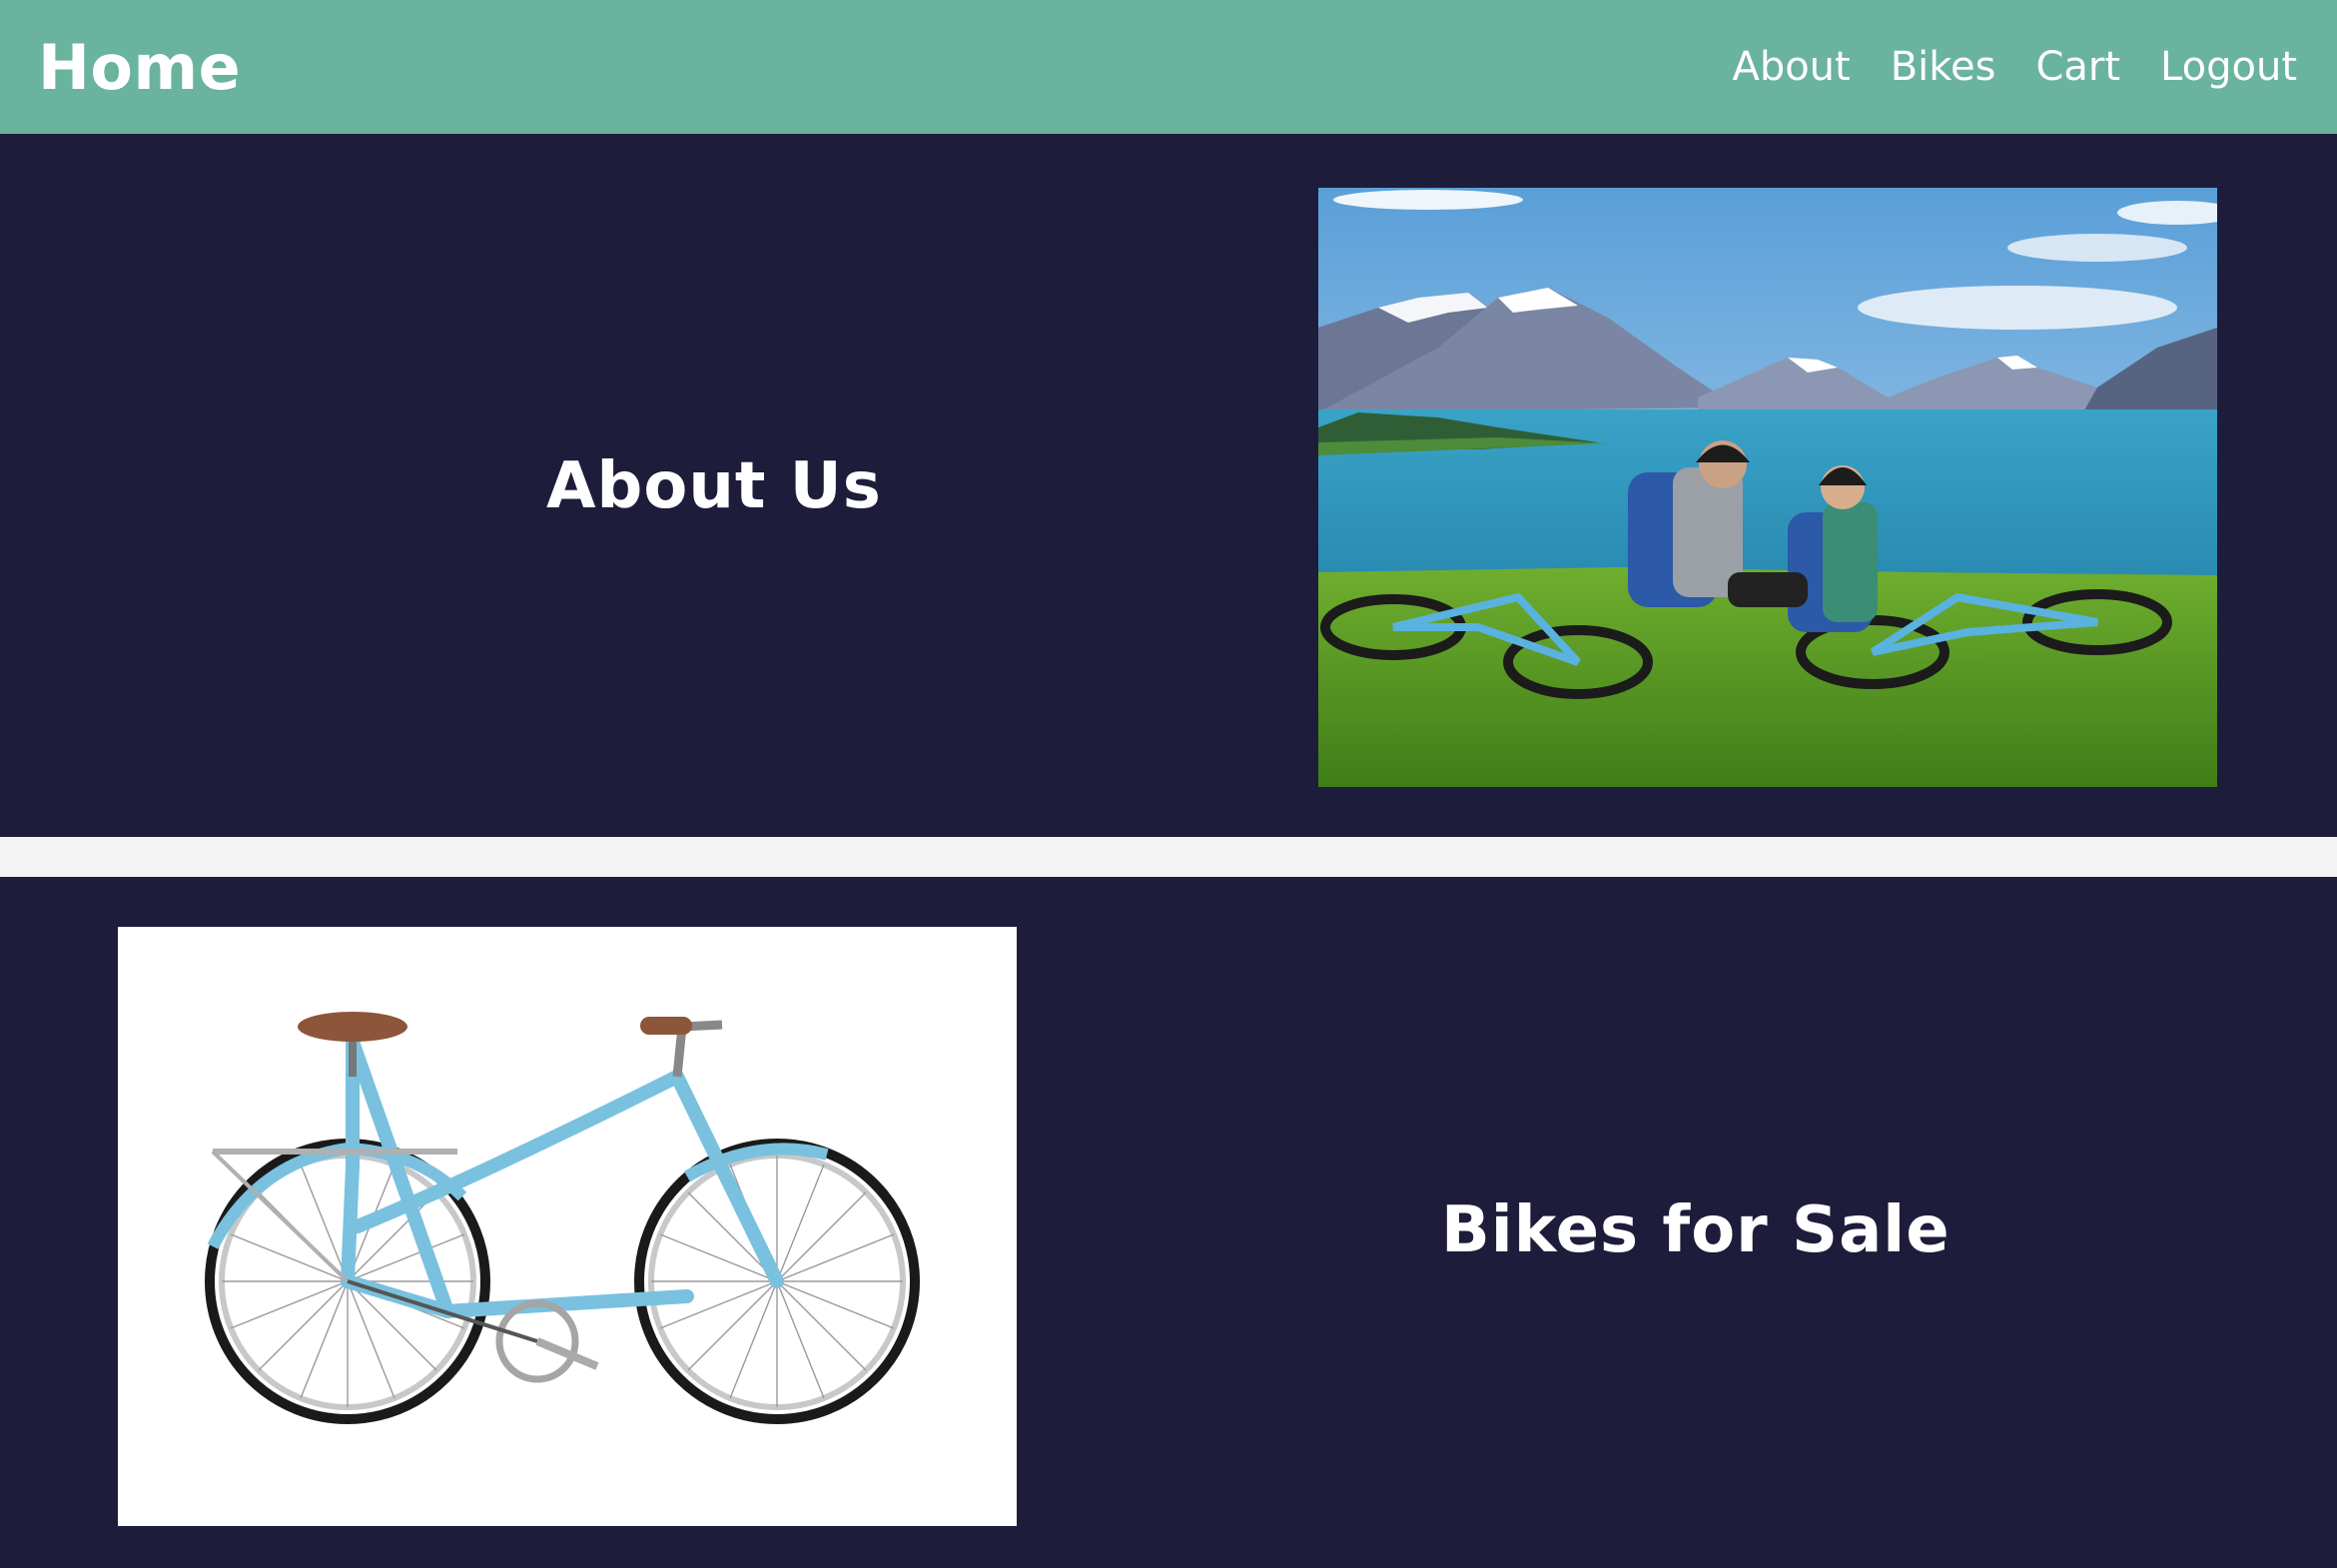 The width and height of the screenshot is (2337, 1568). Describe the element at coordinates (2077, 67) in the screenshot. I see `nav-link-cart: Cart` at that location.